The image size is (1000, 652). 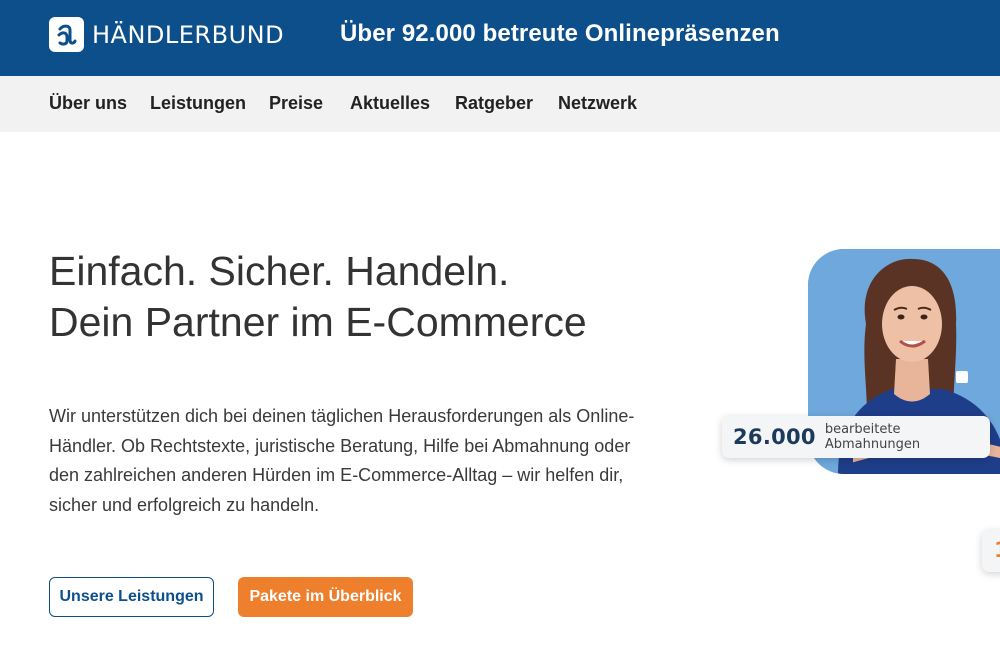 What do you see at coordinates (494, 103) in the screenshot?
I see `nav-item-ratgeber: Ratgeber` at bounding box center [494, 103].